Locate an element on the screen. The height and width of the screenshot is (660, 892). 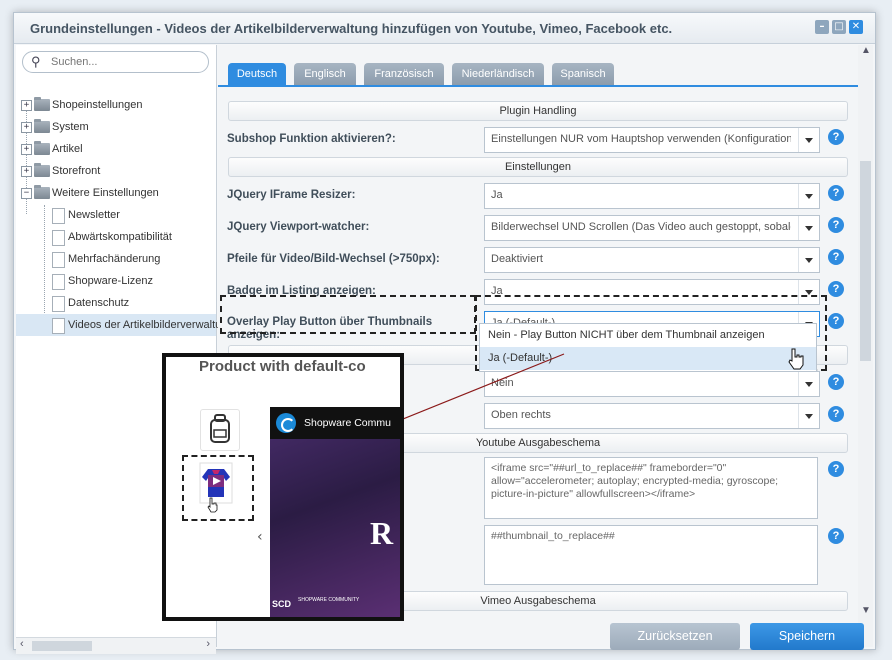
chevron-left-icon: ‹ is located at coordinates (260, 537).